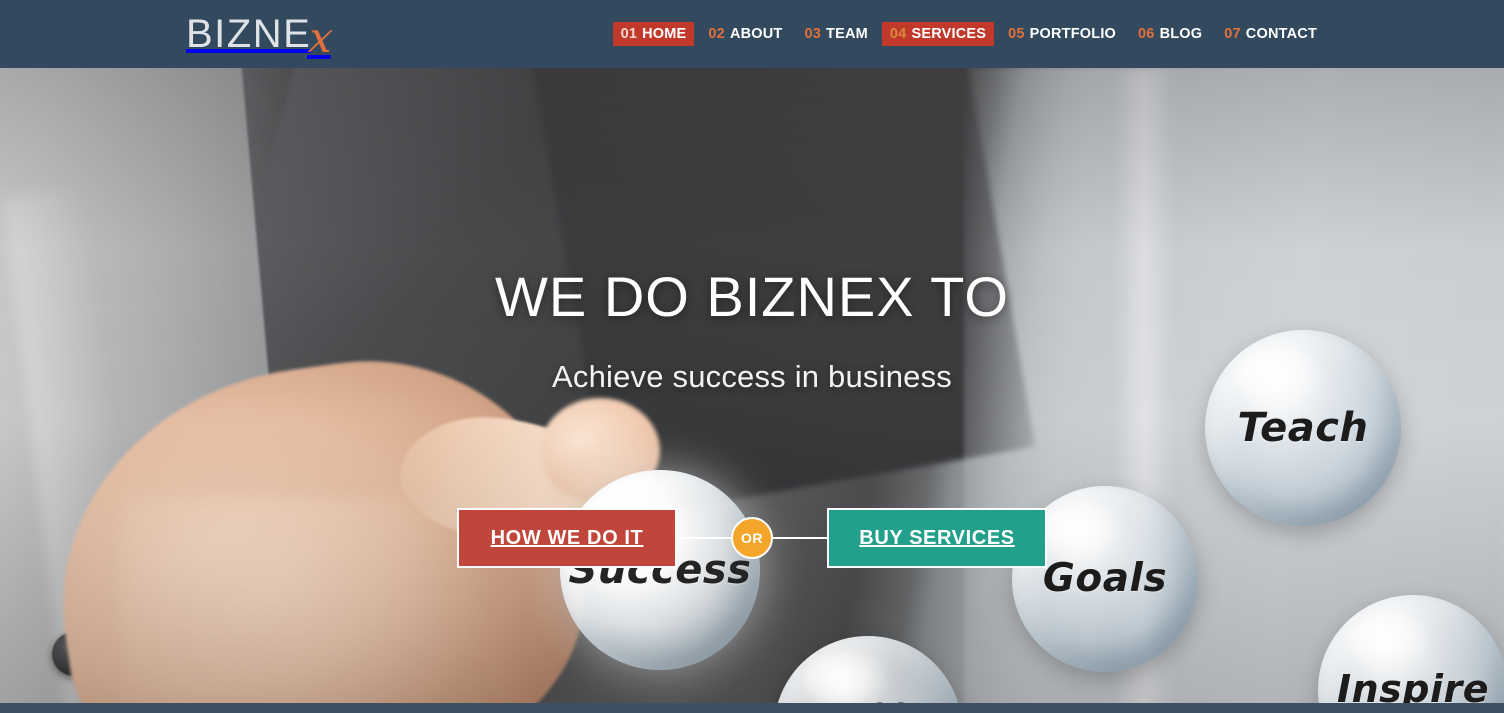 This screenshot has width=1504, height=713. I want to click on cta-connector: OR, so click(752, 538).